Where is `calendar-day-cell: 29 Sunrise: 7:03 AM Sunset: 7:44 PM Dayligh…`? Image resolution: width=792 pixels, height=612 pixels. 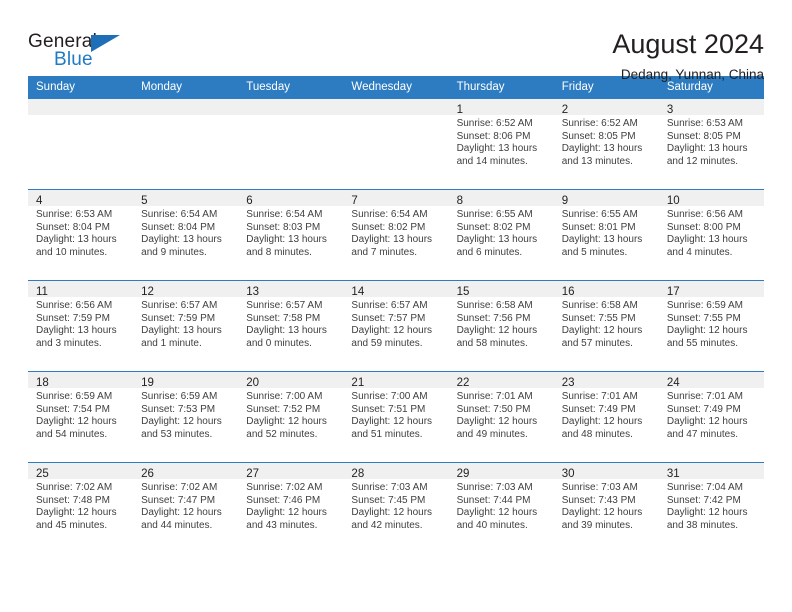
calendar-day-cell: 29 Sunrise: 7:03 AM Sunset: 7:44 PM Dayligh… is located at coordinates (501, 507).